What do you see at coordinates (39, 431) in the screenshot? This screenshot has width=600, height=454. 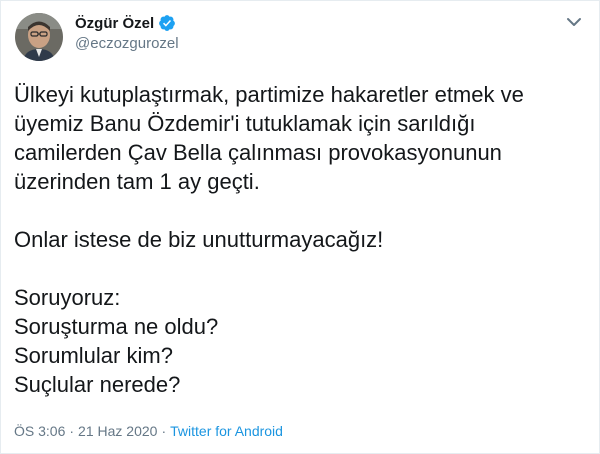 I see `tweet-timestamp-time: ÖS 3:06` at bounding box center [39, 431].